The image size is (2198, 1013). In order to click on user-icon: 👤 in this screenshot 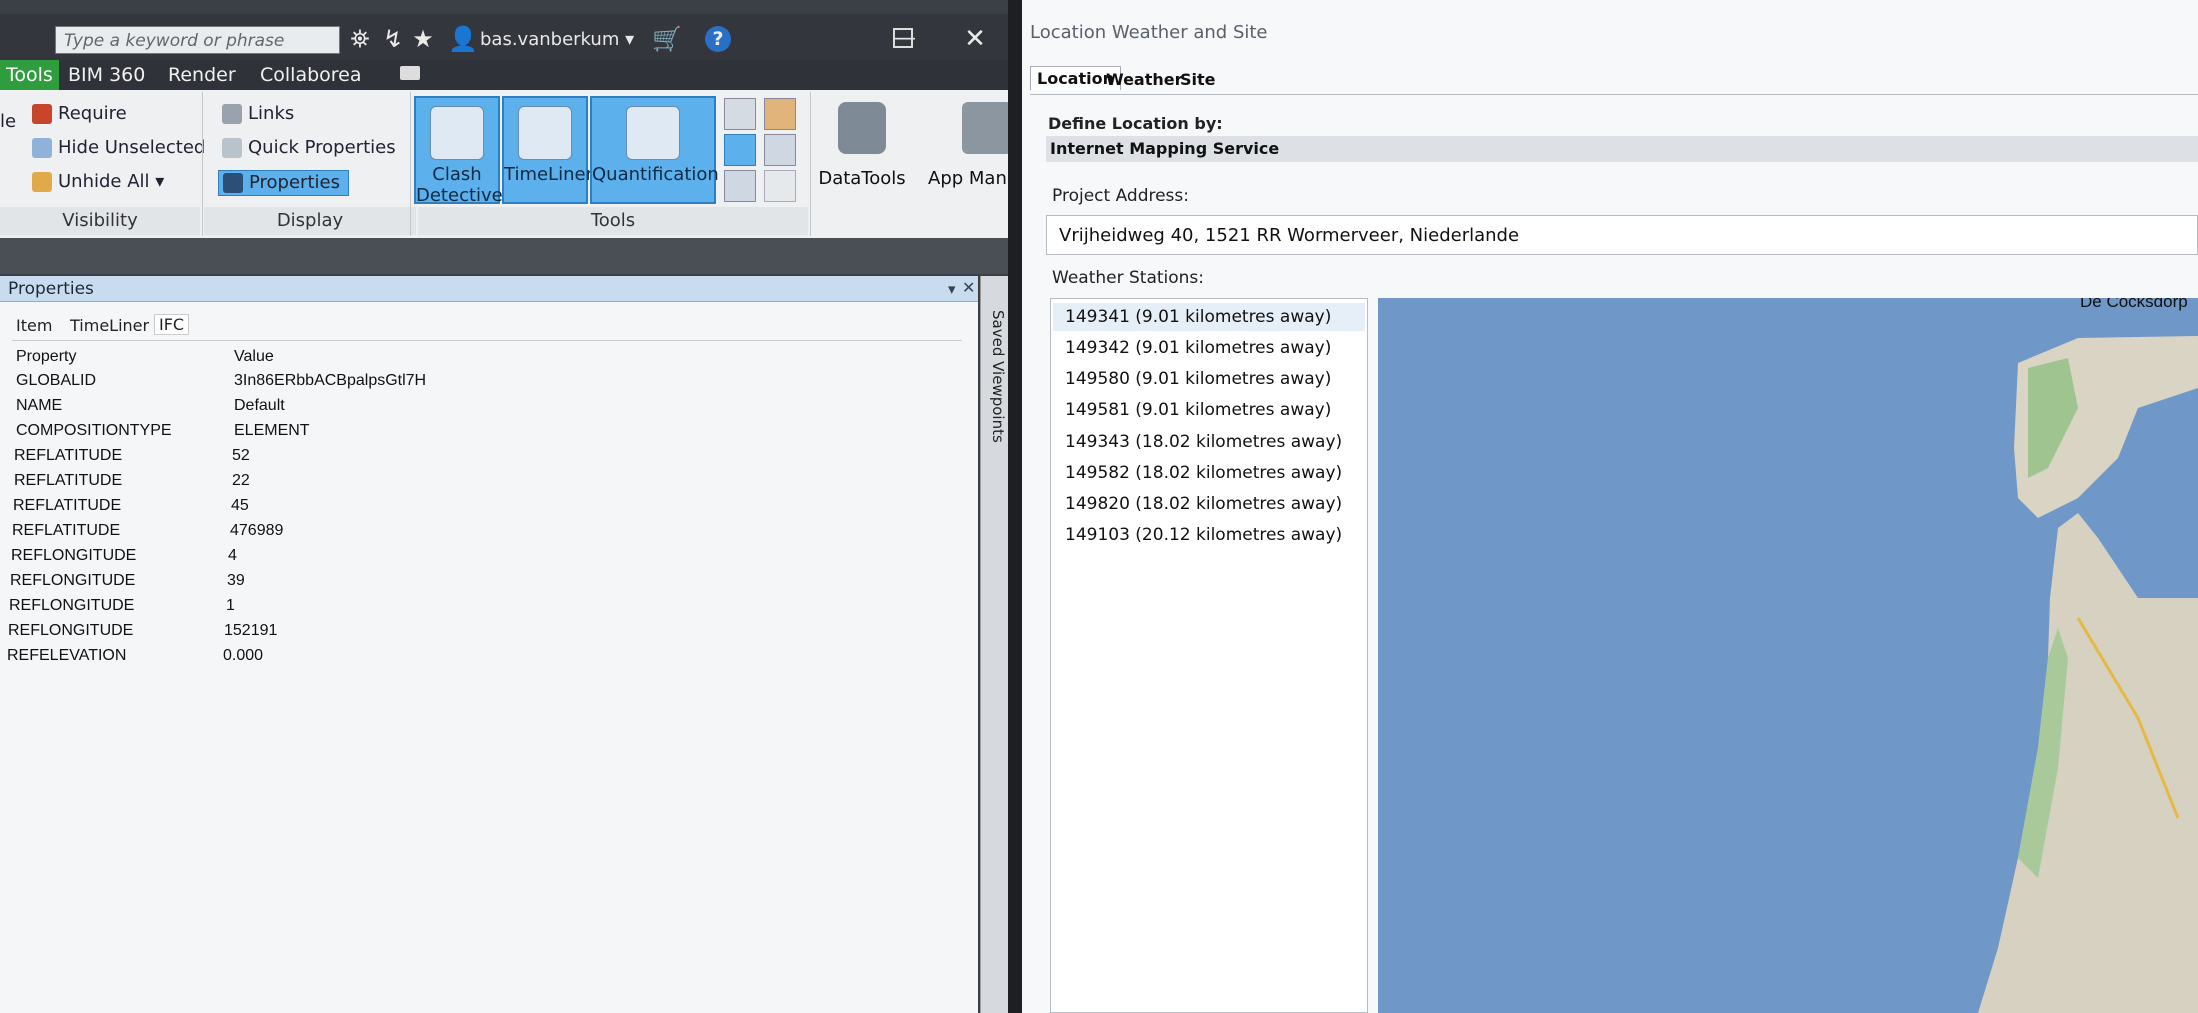, I will do `click(463, 39)`.